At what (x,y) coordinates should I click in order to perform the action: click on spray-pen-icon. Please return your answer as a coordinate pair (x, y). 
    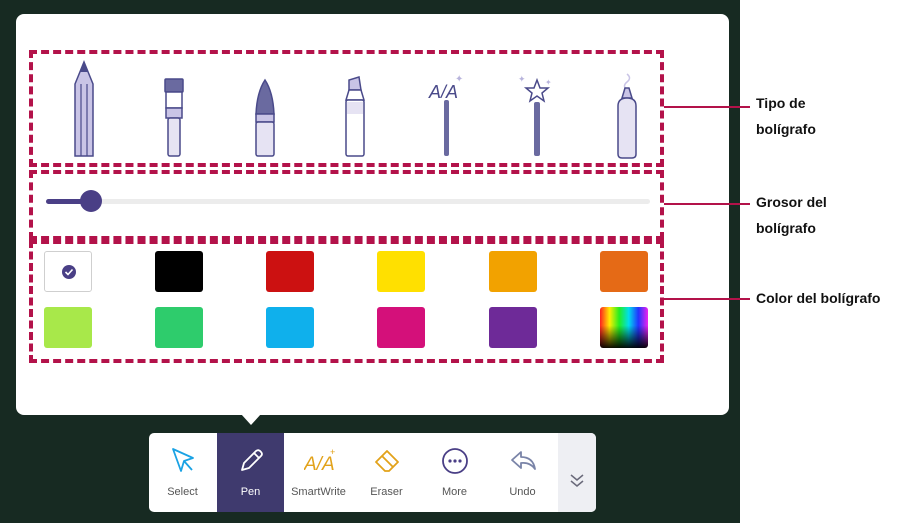
    Looking at the image, I should click on (627, 116).